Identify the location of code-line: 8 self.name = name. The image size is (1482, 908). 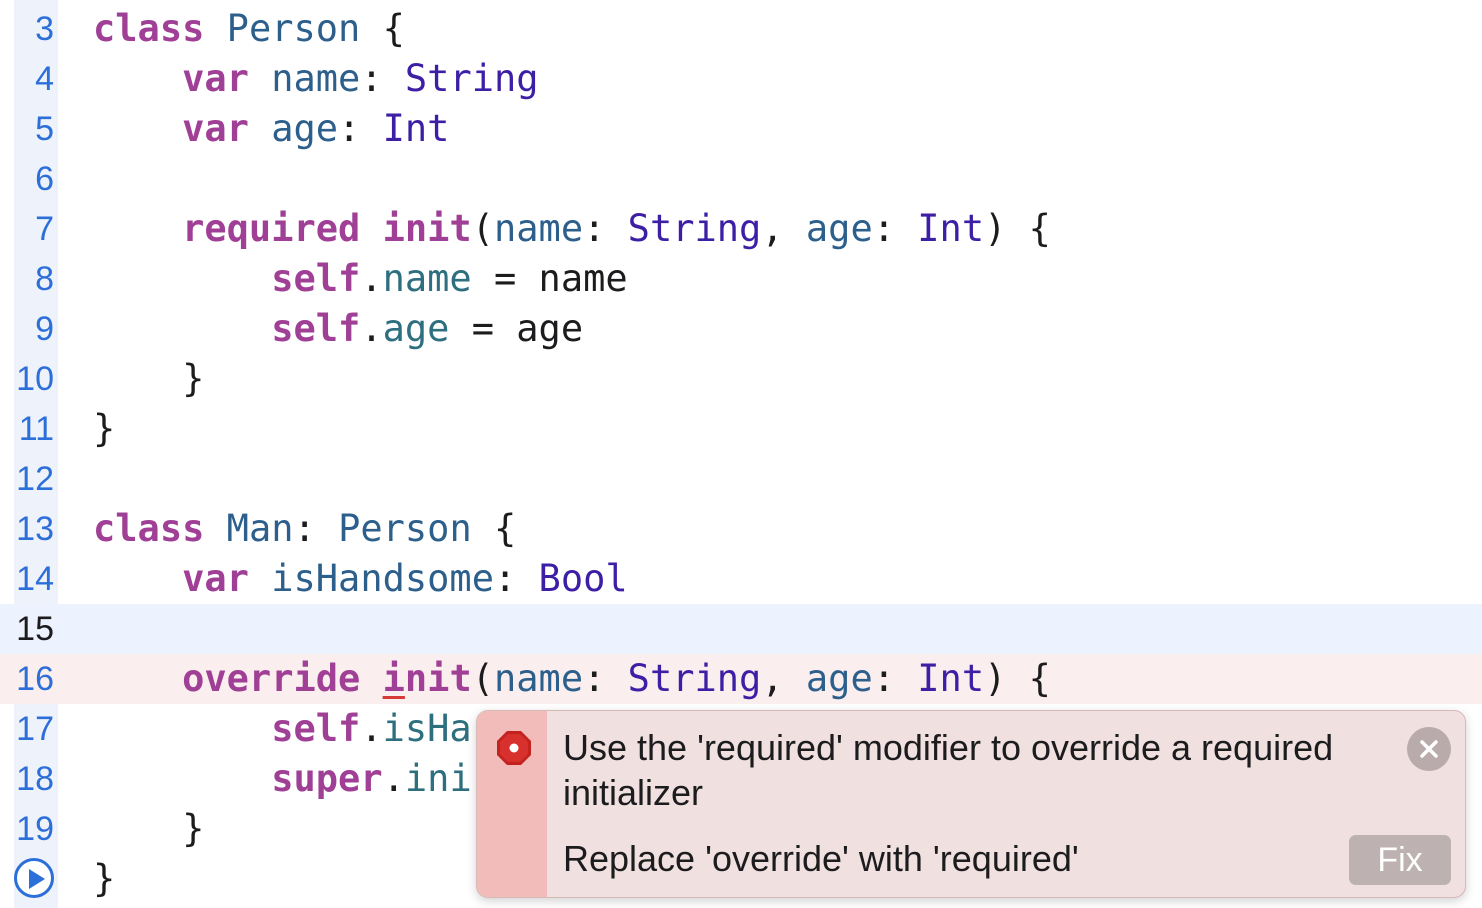
(741, 279).